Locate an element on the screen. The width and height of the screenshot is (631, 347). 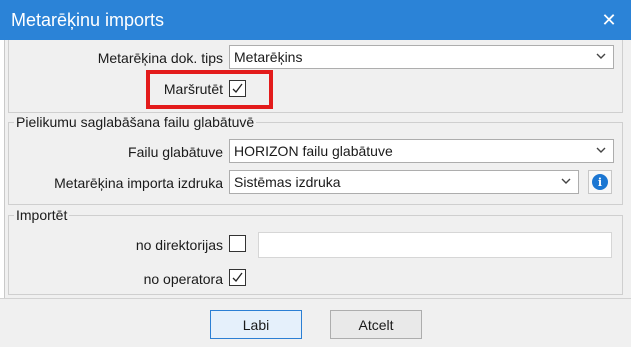
checkmark-icon is located at coordinates (237, 277).